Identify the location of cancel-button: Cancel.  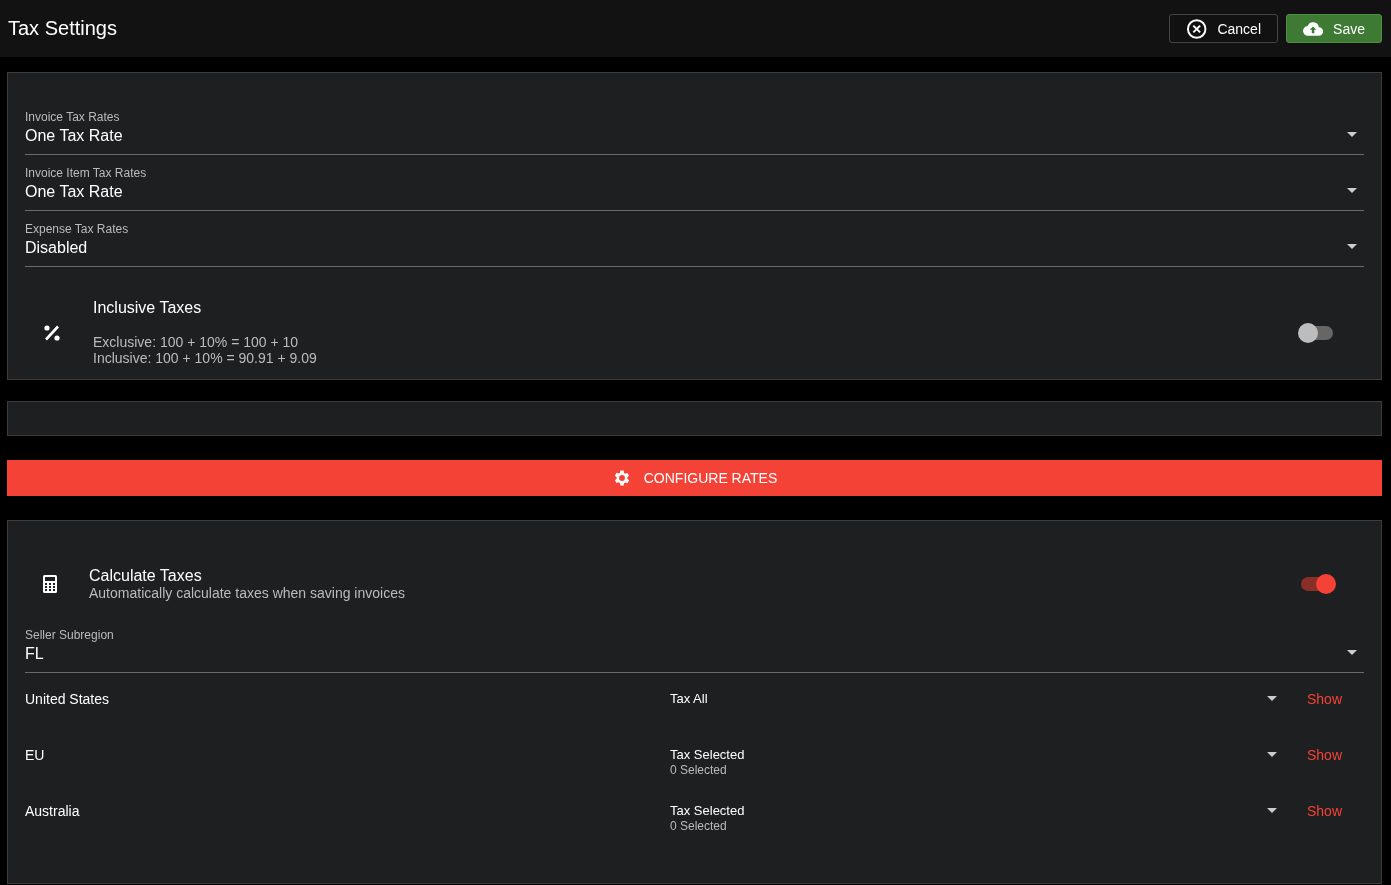
(1223, 28).